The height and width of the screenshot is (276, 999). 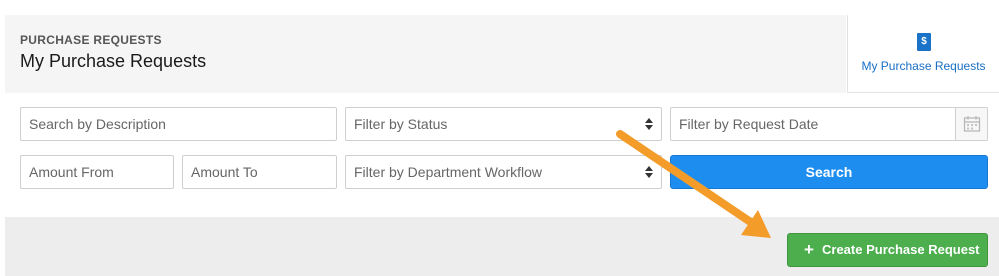 I want to click on amount-to-placeholder: Amount To, so click(x=224, y=172).